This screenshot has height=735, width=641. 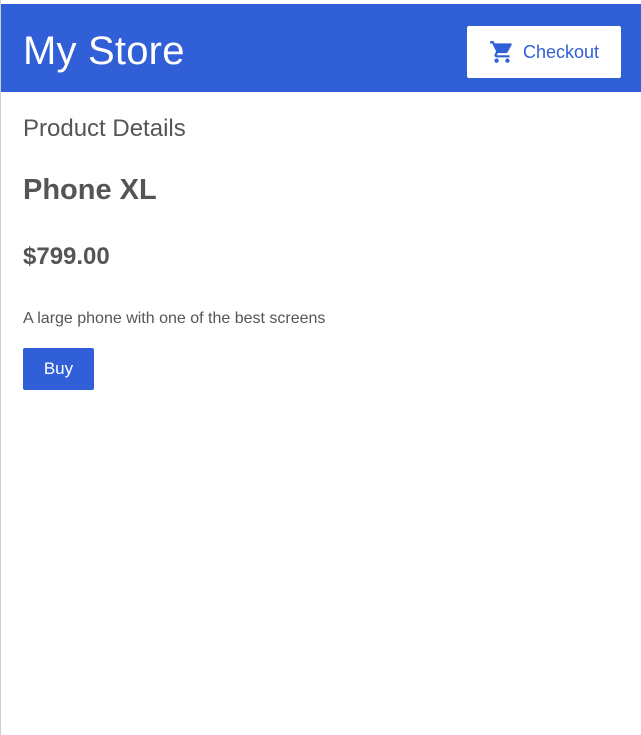 I want to click on top-bar: My Store Checkout, so click(x=321, y=48).